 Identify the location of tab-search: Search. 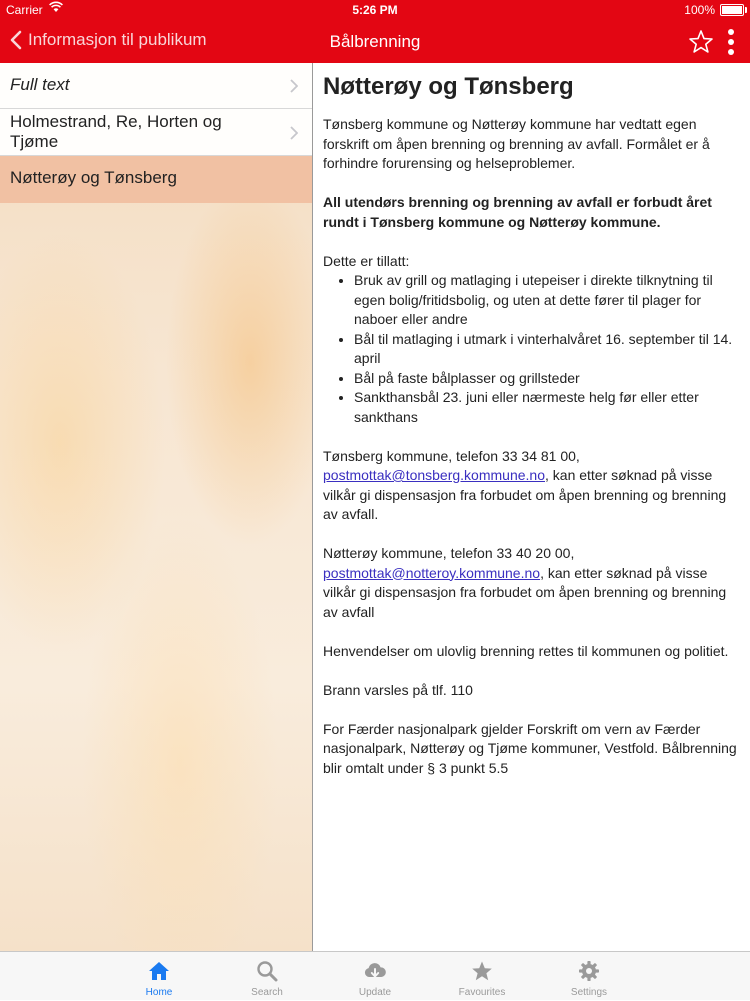
(267, 976).